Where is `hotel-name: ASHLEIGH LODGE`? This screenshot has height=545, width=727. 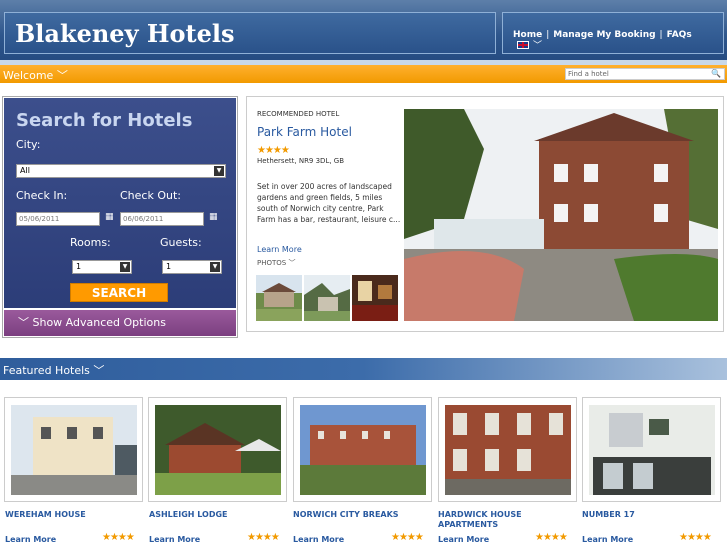
hotel-name: ASHLEIGH LODGE is located at coordinates (204, 515).